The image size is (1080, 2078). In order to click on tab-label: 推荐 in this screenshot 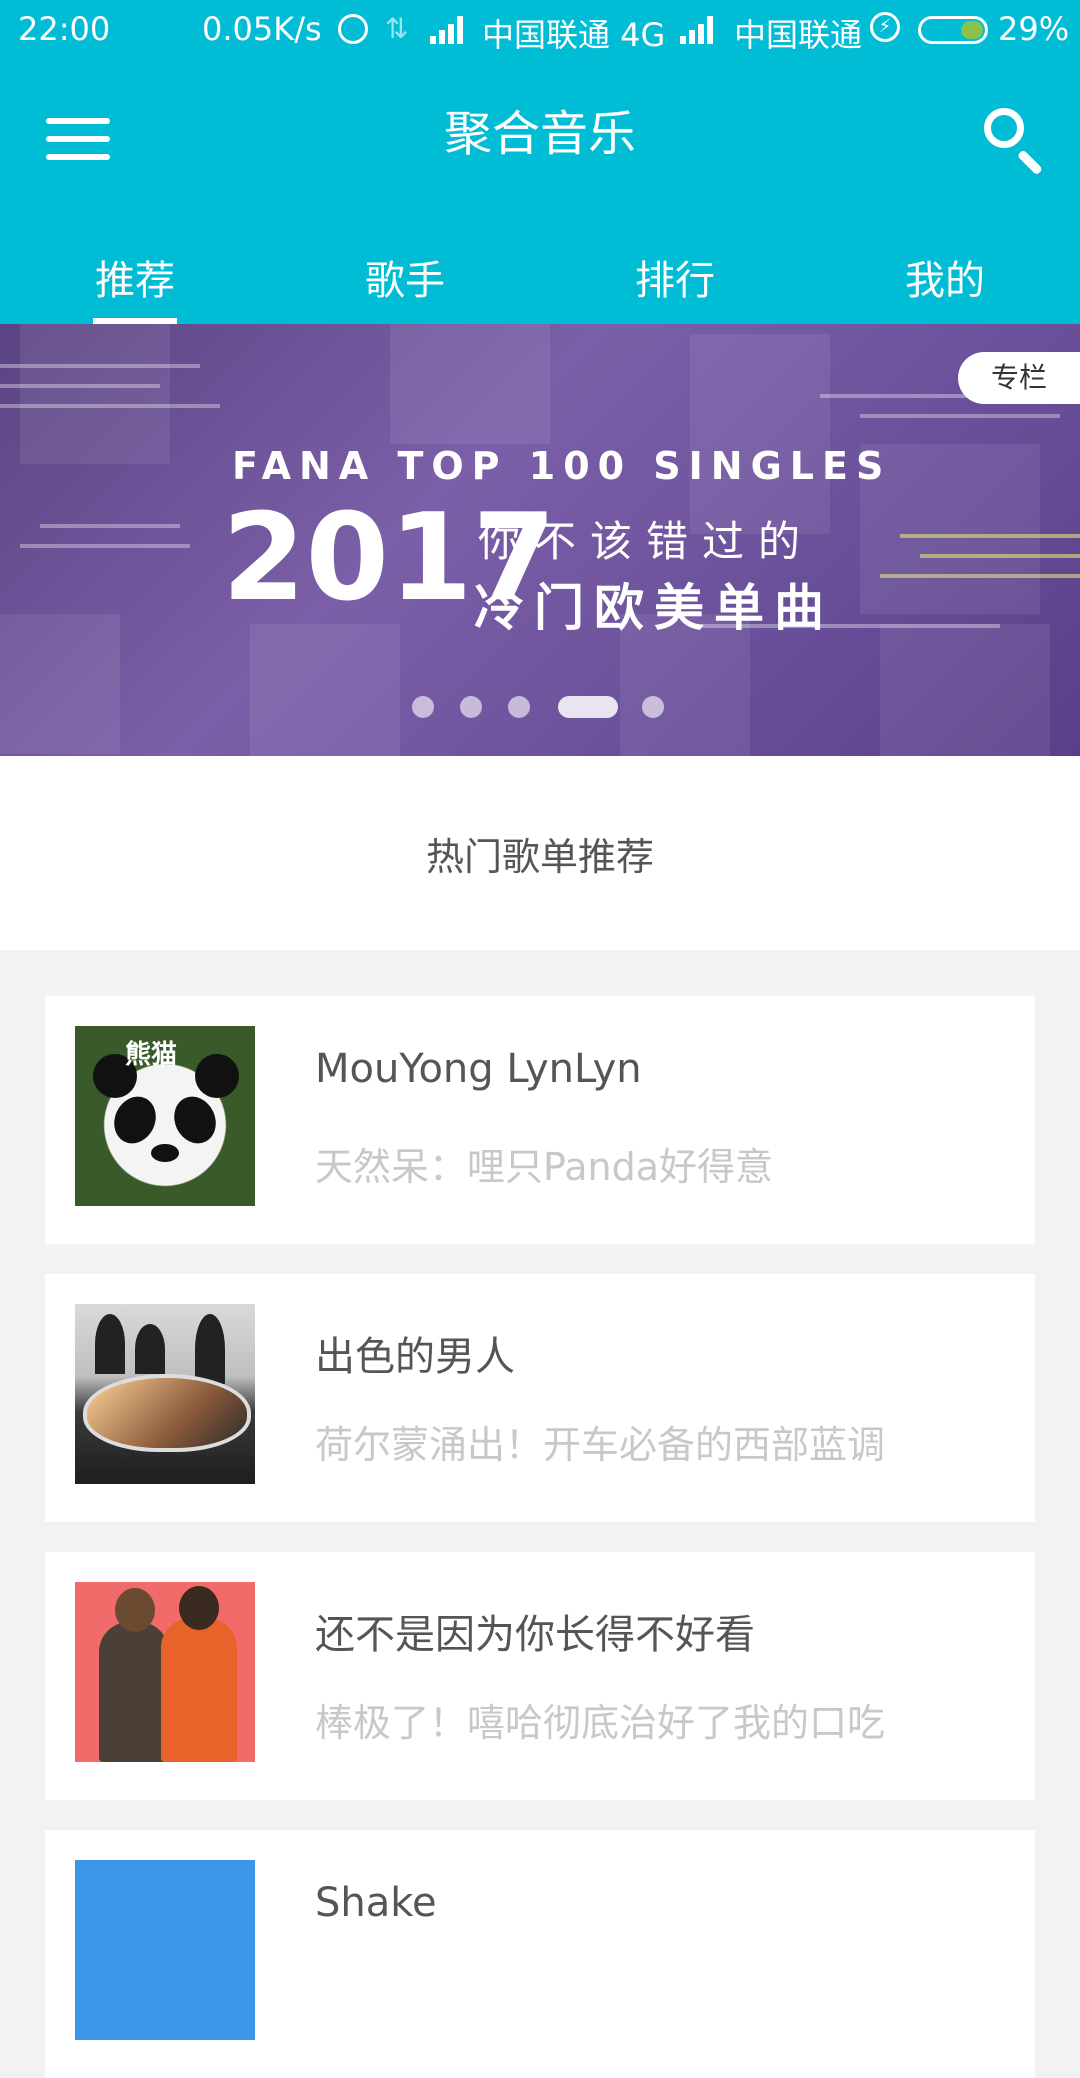, I will do `click(135, 281)`.